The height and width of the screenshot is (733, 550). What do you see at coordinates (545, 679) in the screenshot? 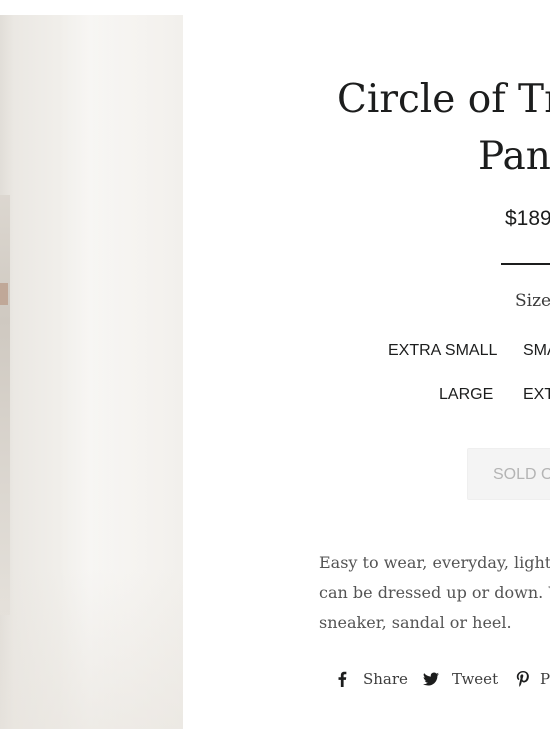
I see `share-pinterest-label: Pi` at bounding box center [545, 679].